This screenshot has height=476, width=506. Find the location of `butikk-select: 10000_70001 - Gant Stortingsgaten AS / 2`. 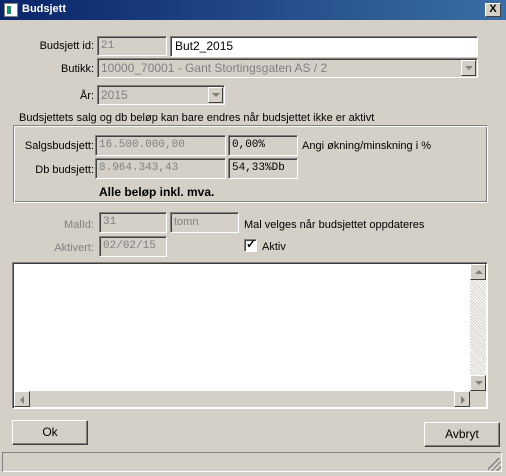

butikk-select: 10000_70001 - Gant Stortingsgaten AS / 2 is located at coordinates (287, 68).